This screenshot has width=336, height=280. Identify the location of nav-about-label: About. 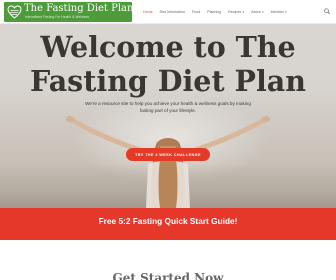
(256, 12).